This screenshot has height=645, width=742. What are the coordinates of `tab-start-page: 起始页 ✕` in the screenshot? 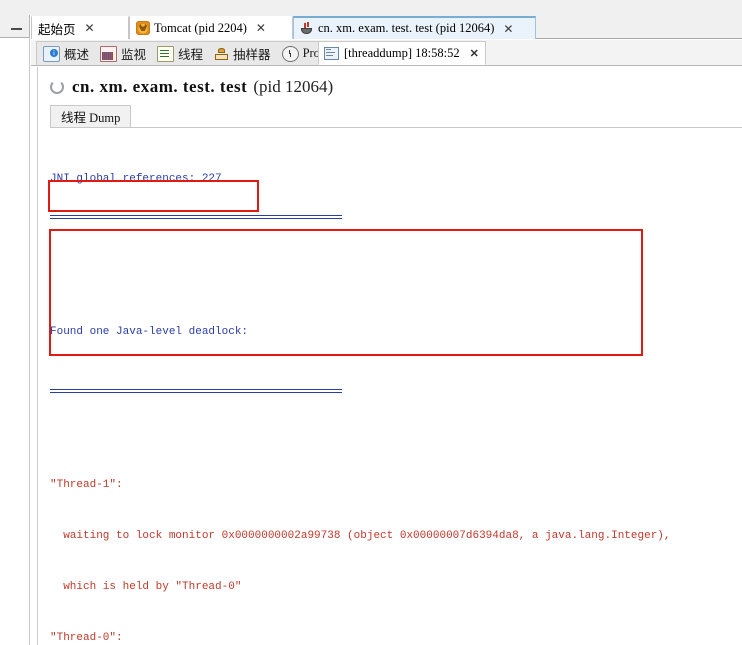 It's located at (80, 27).